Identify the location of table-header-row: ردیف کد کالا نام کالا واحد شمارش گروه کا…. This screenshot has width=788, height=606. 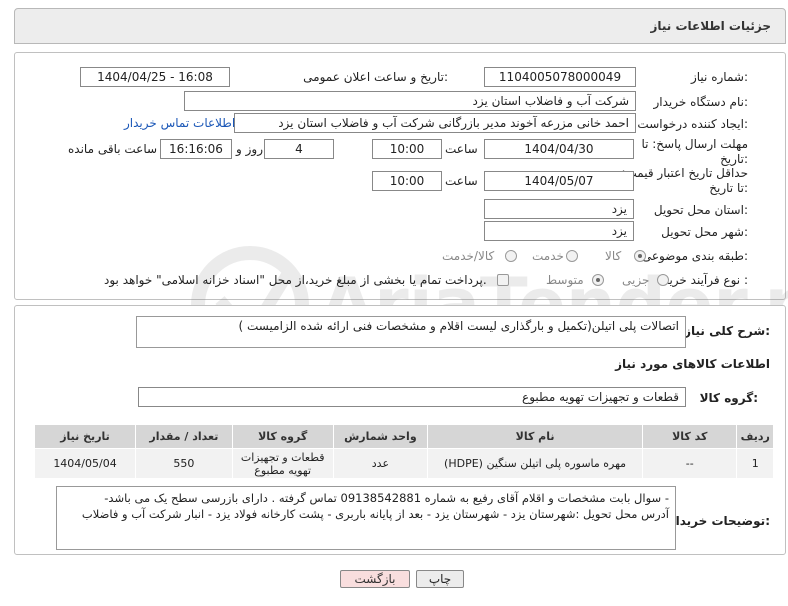
(403, 436).